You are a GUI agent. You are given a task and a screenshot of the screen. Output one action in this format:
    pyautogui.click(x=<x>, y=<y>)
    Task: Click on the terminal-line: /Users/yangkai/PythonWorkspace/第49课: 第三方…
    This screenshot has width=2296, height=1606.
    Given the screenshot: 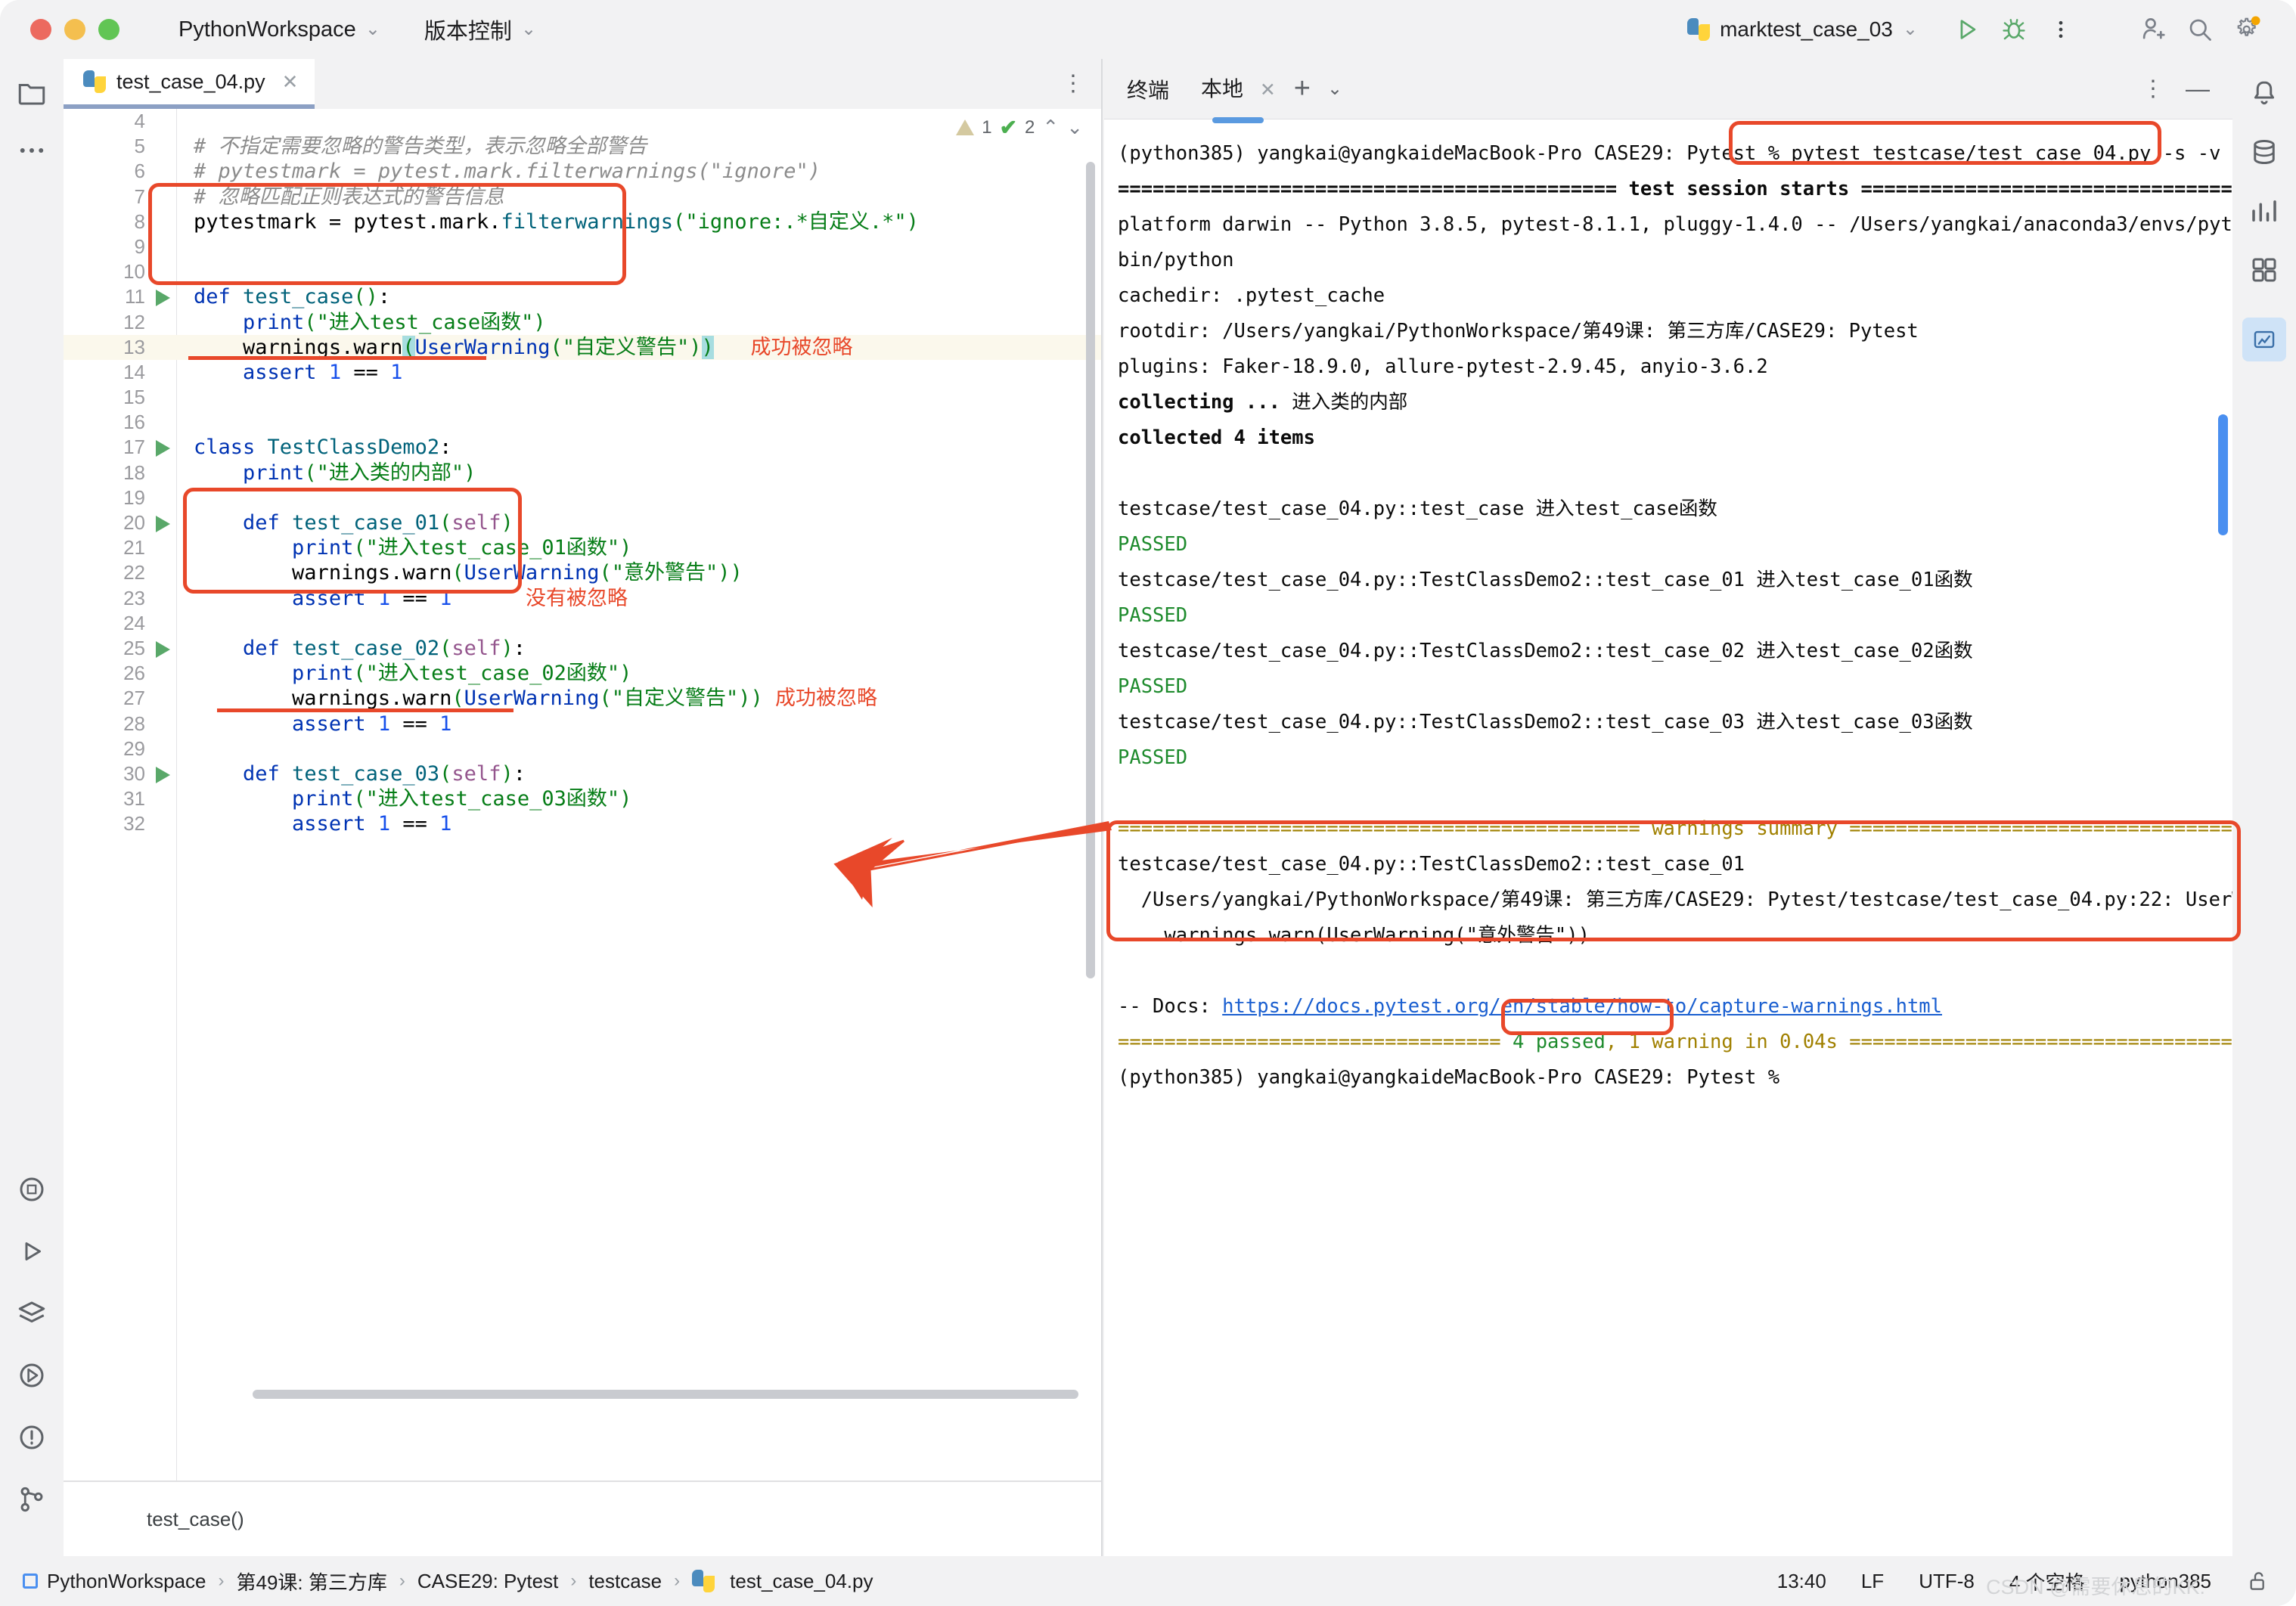 What is the action you would take?
    pyautogui.click(x=1675, y=899)
    